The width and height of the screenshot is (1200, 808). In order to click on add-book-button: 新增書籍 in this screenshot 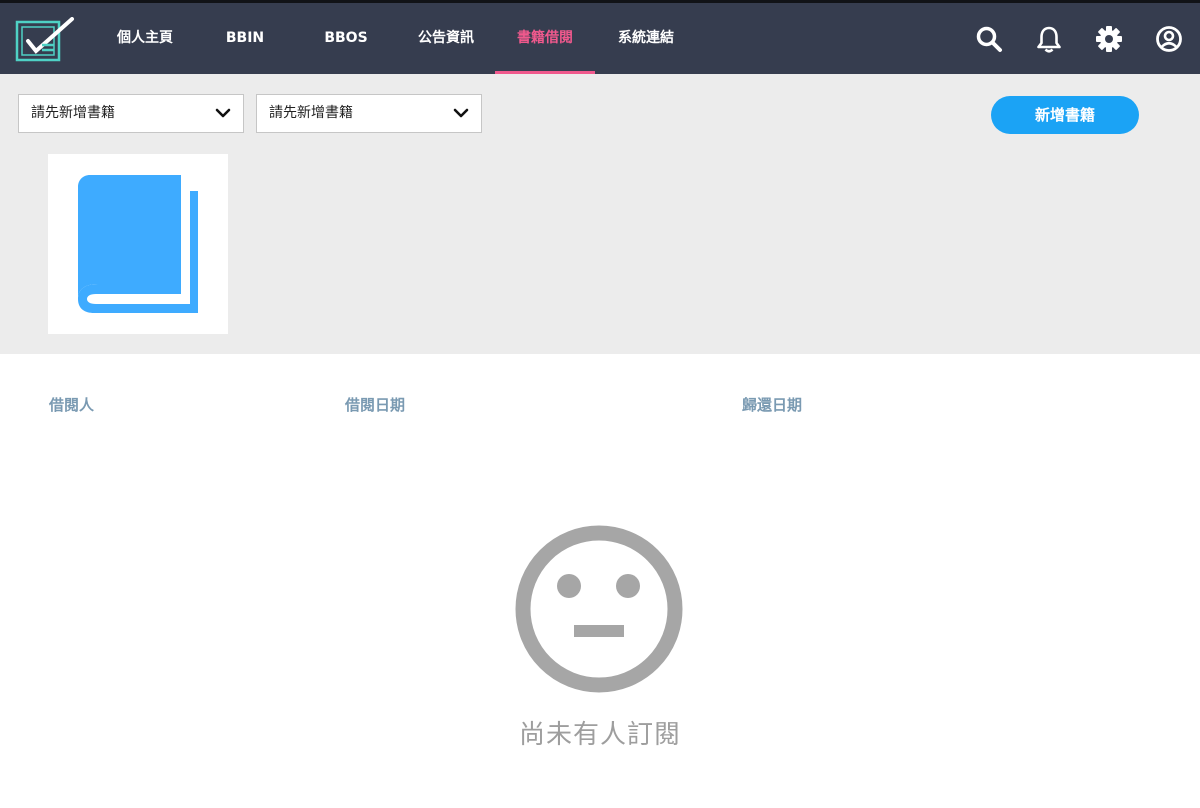, I will do `click(1065, 115)`.